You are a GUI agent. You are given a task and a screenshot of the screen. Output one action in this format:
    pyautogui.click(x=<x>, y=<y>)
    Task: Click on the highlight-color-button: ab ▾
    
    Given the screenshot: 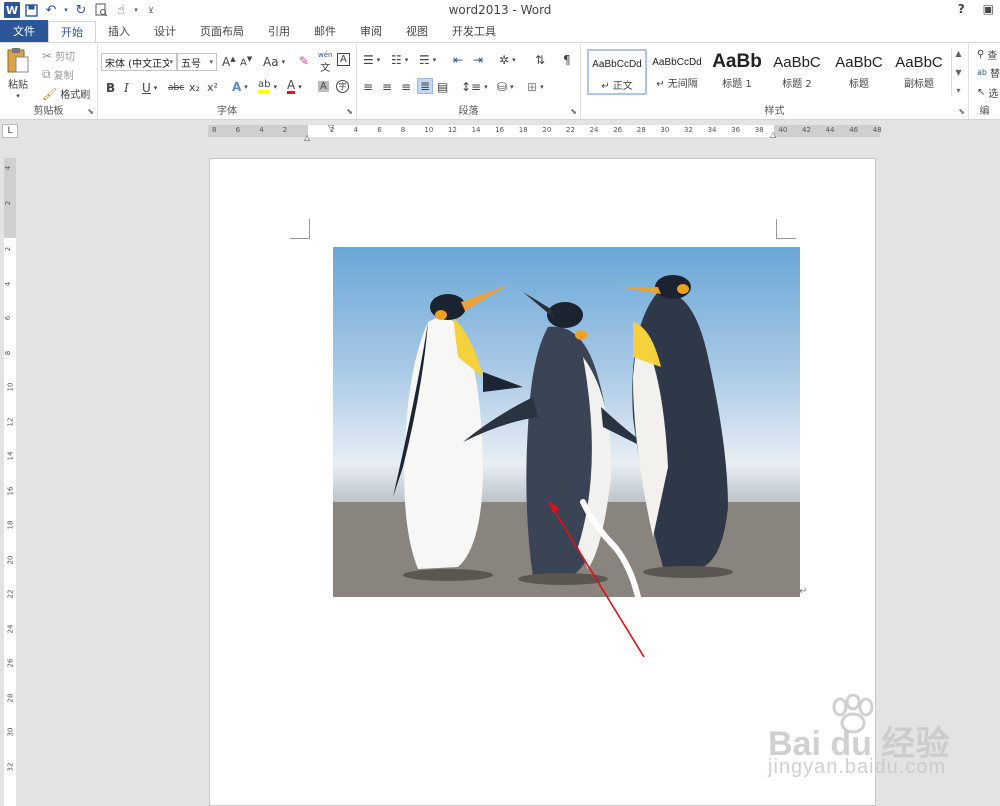 What is the action you would take?
    pyautogui.click(x=267, y=86)
    